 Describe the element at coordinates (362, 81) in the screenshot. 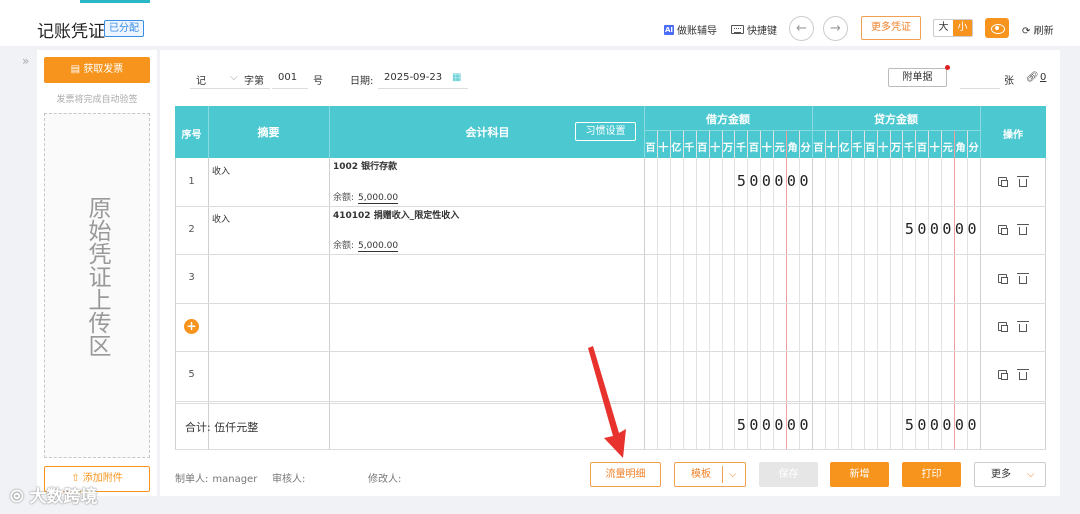

I see `date-label: 日期:` at that location.